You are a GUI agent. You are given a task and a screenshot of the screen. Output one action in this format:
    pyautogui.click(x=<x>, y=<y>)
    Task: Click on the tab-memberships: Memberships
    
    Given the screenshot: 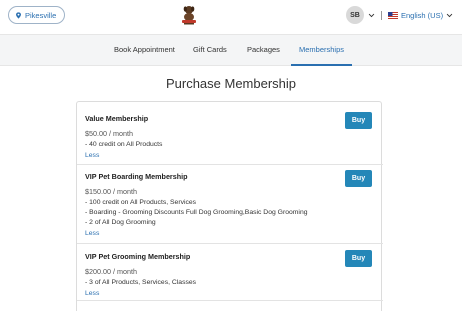 What is the action you would take?
    pyautogui.click(x=322, y=50)
    